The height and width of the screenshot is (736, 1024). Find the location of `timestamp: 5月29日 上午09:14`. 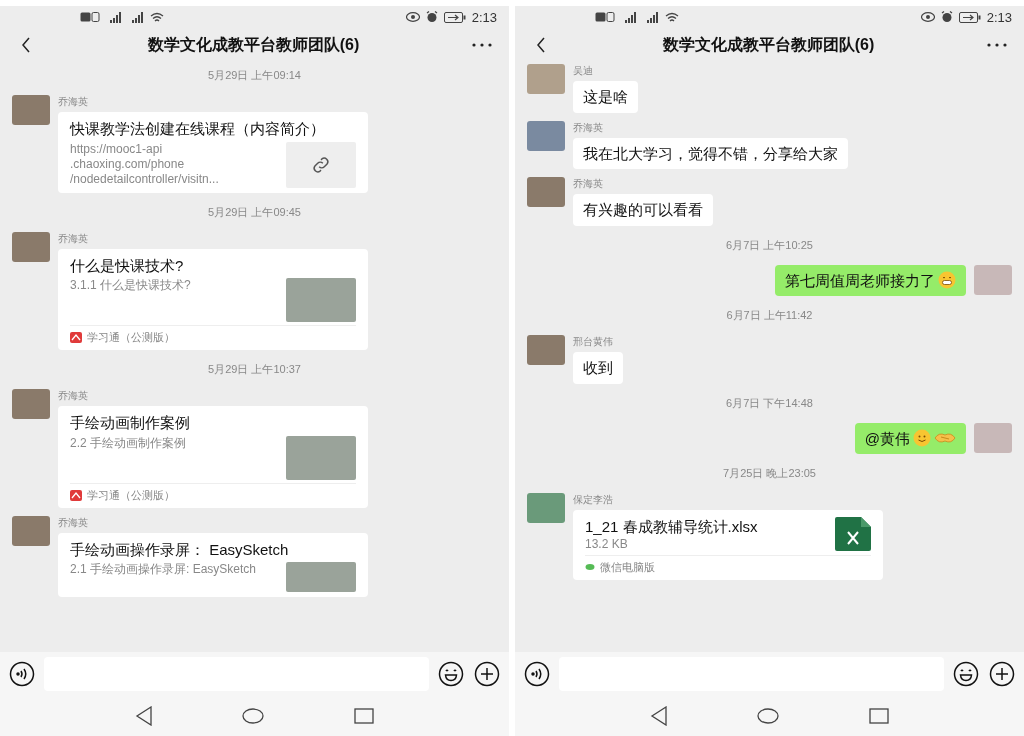

timestamp: 5月29日 上午09:14 is located at coordinates (254, 75).